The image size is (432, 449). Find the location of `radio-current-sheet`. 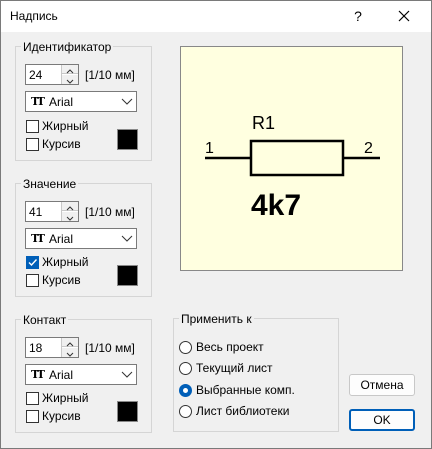

radio-current-sheet is located at coordinates (185, 368).